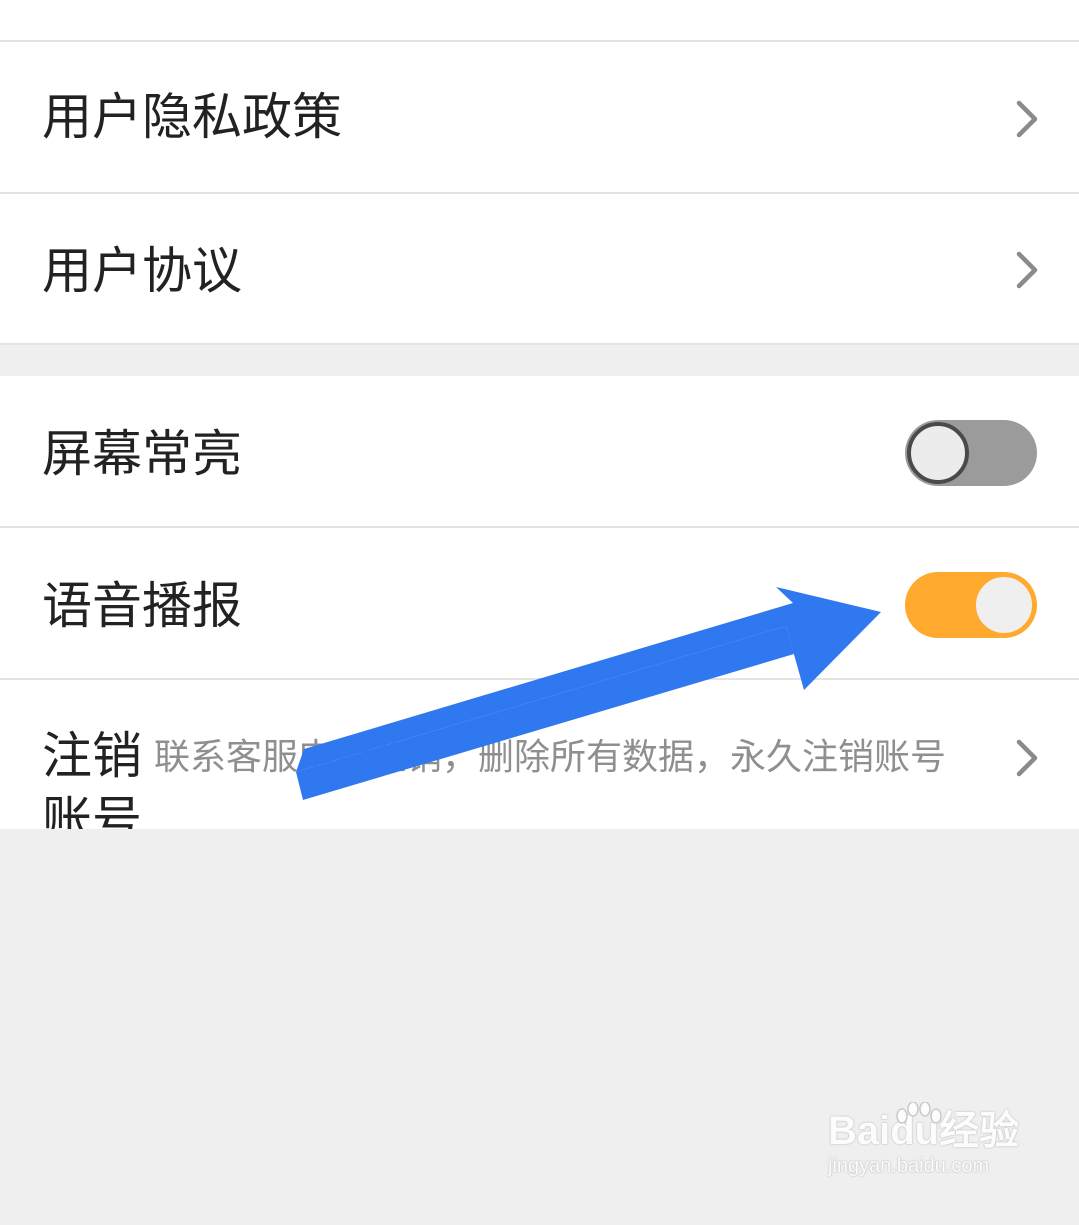  What do you see at coordinates (979, 1131) in the screenshot?
I see `watermark-product: 经验` at bounding box center [979, 1131].